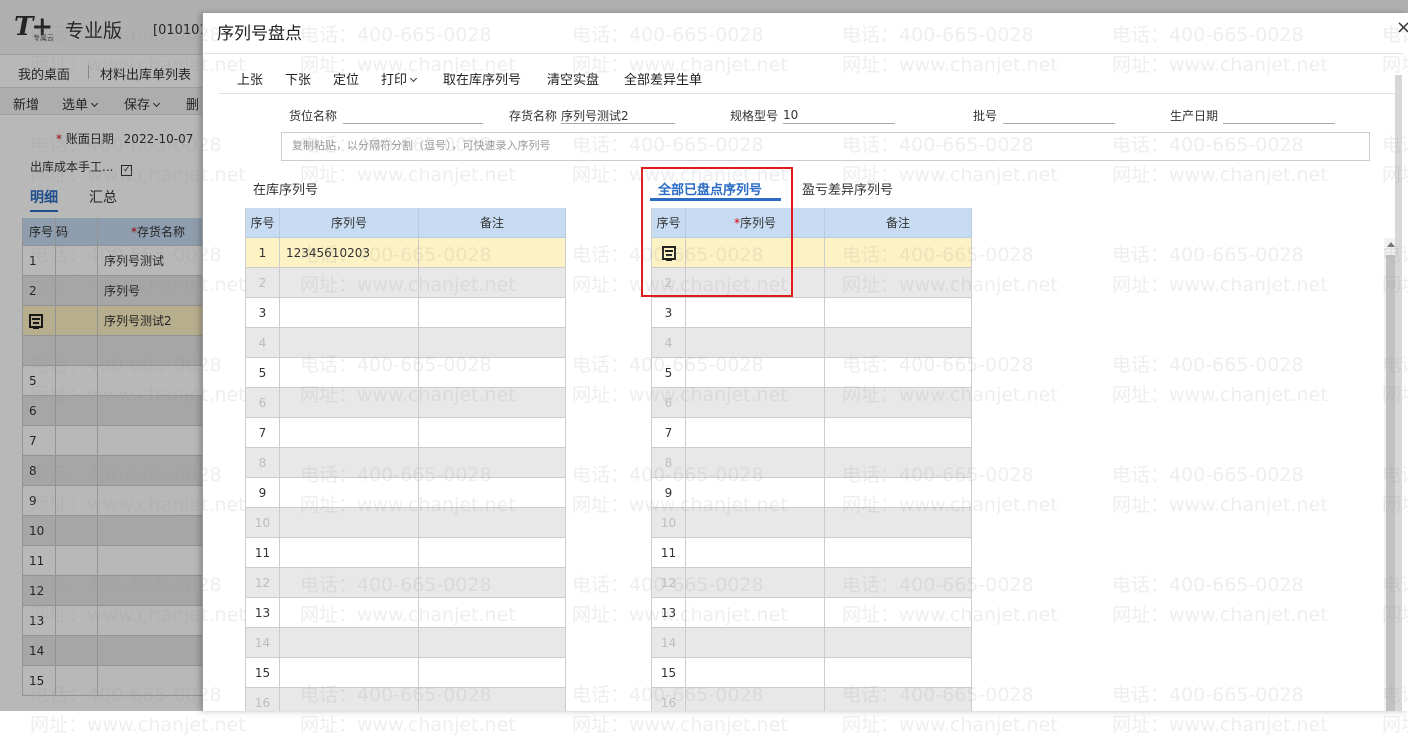 The width and height of the screenshot is (1408, 737). I want to click on tab-diff-serials: 盈亏差异序列号, so click(847, 188).